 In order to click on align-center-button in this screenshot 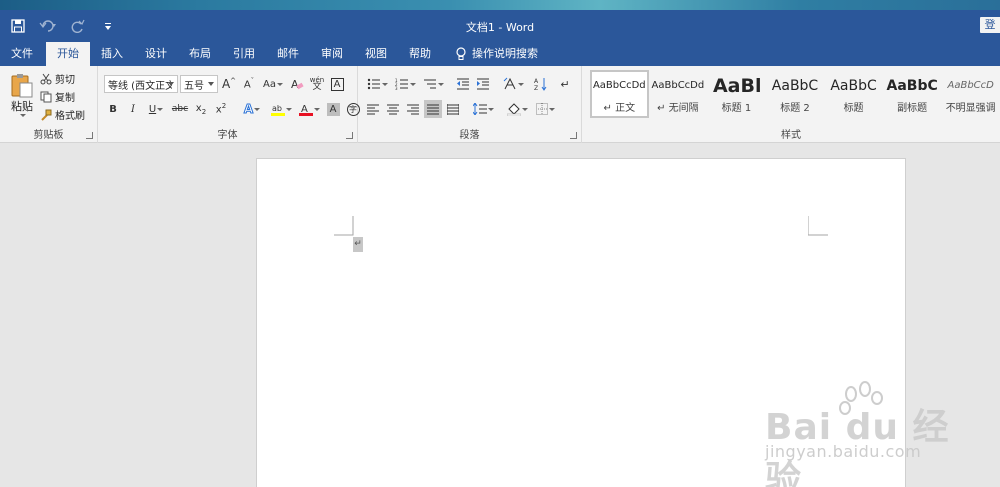, I will do `click(393, 109)`.